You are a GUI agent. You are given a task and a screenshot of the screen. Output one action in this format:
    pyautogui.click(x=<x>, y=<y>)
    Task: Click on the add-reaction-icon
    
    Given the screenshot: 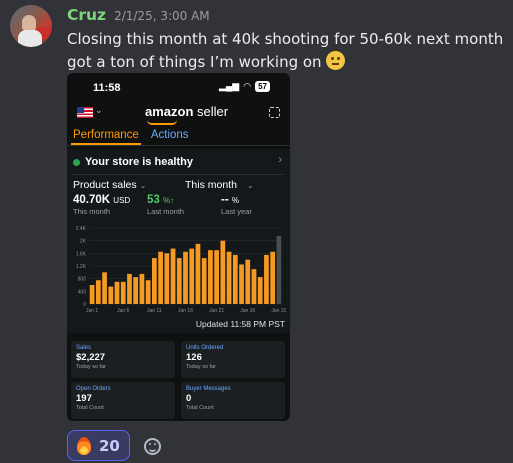 What is the action you would take?
    pyautogui.click(x=152, y=446)
    